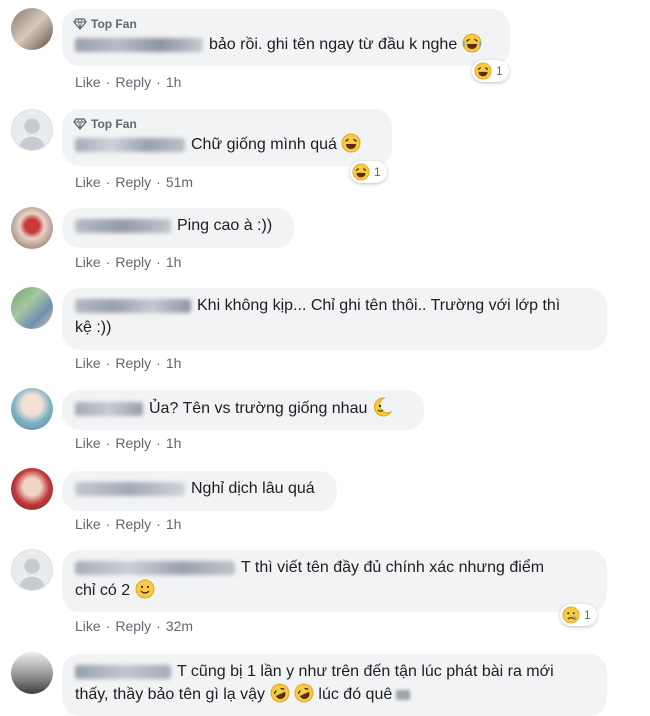 Image resolution: width=650 pixels, height=716 pixels. I want to click on comment-bubble: Ủa? Tên vs trường giống nhau, so click(243, 410).